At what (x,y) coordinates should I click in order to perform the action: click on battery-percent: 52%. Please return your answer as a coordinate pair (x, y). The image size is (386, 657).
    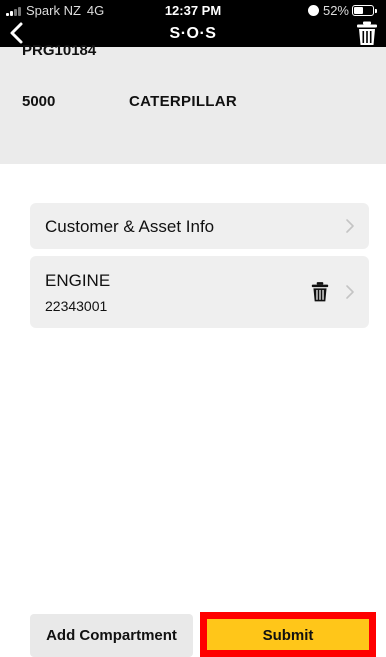
    Looking at the image, I should click on (335, 10).